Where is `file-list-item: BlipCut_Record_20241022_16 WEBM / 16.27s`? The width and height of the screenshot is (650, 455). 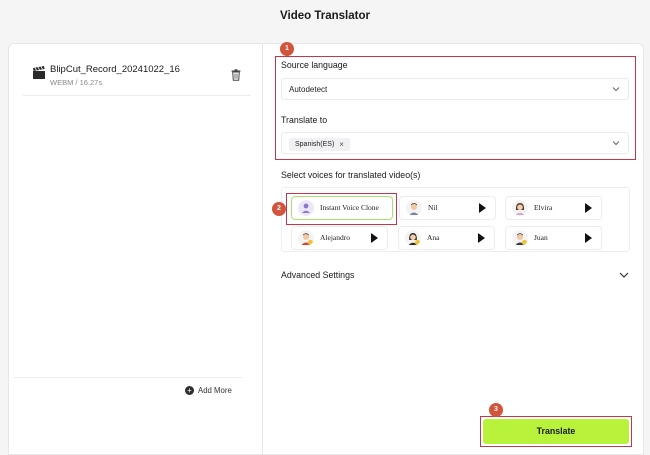
file-list-item: BlipCut_Record_20241022_16 WEBM / 16.27s is located at coordinates (137, 78).